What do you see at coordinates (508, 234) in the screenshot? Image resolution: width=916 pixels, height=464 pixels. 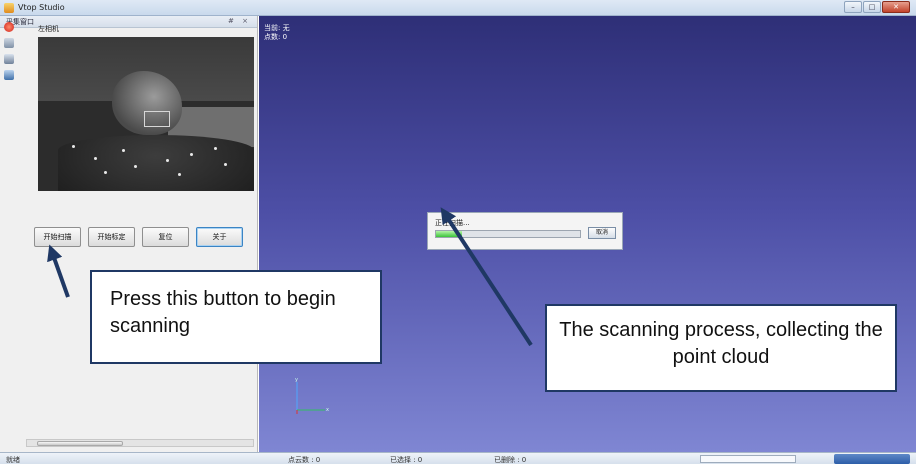 I see `progress-bar` at bounding box center [508, 234].